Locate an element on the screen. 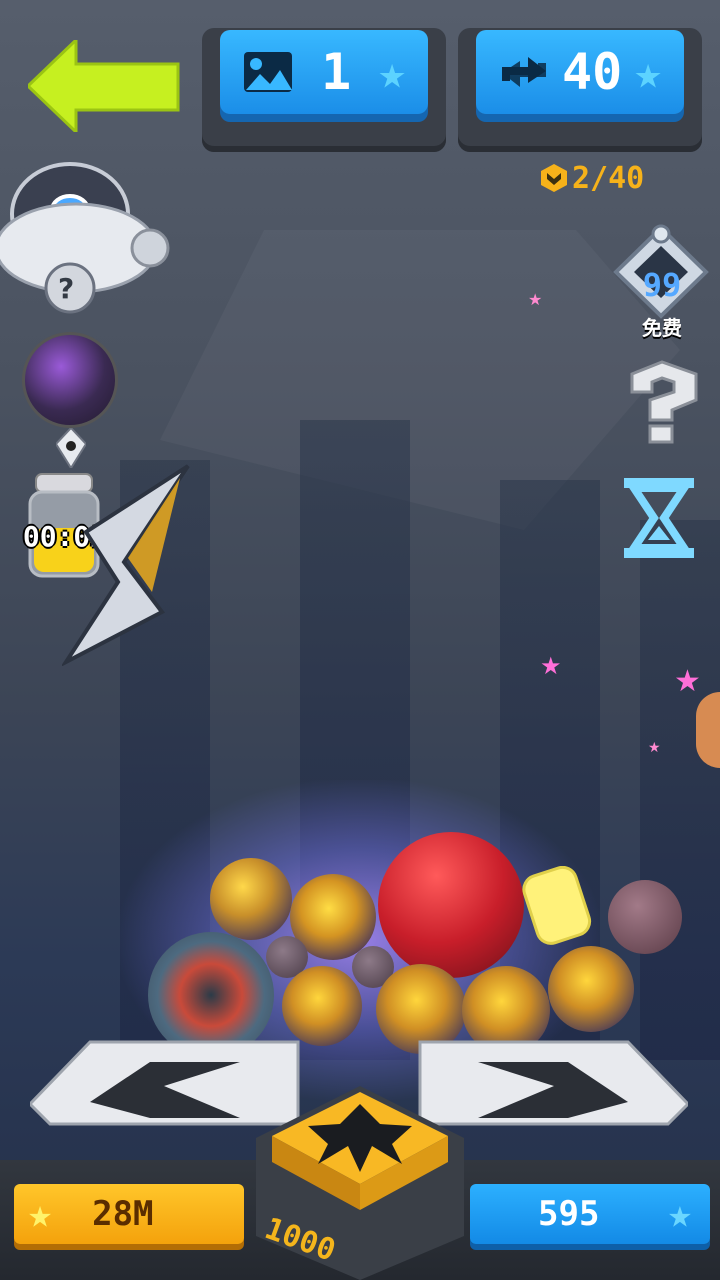  level-button: 1 ★ is located at coordinates (324, 72).